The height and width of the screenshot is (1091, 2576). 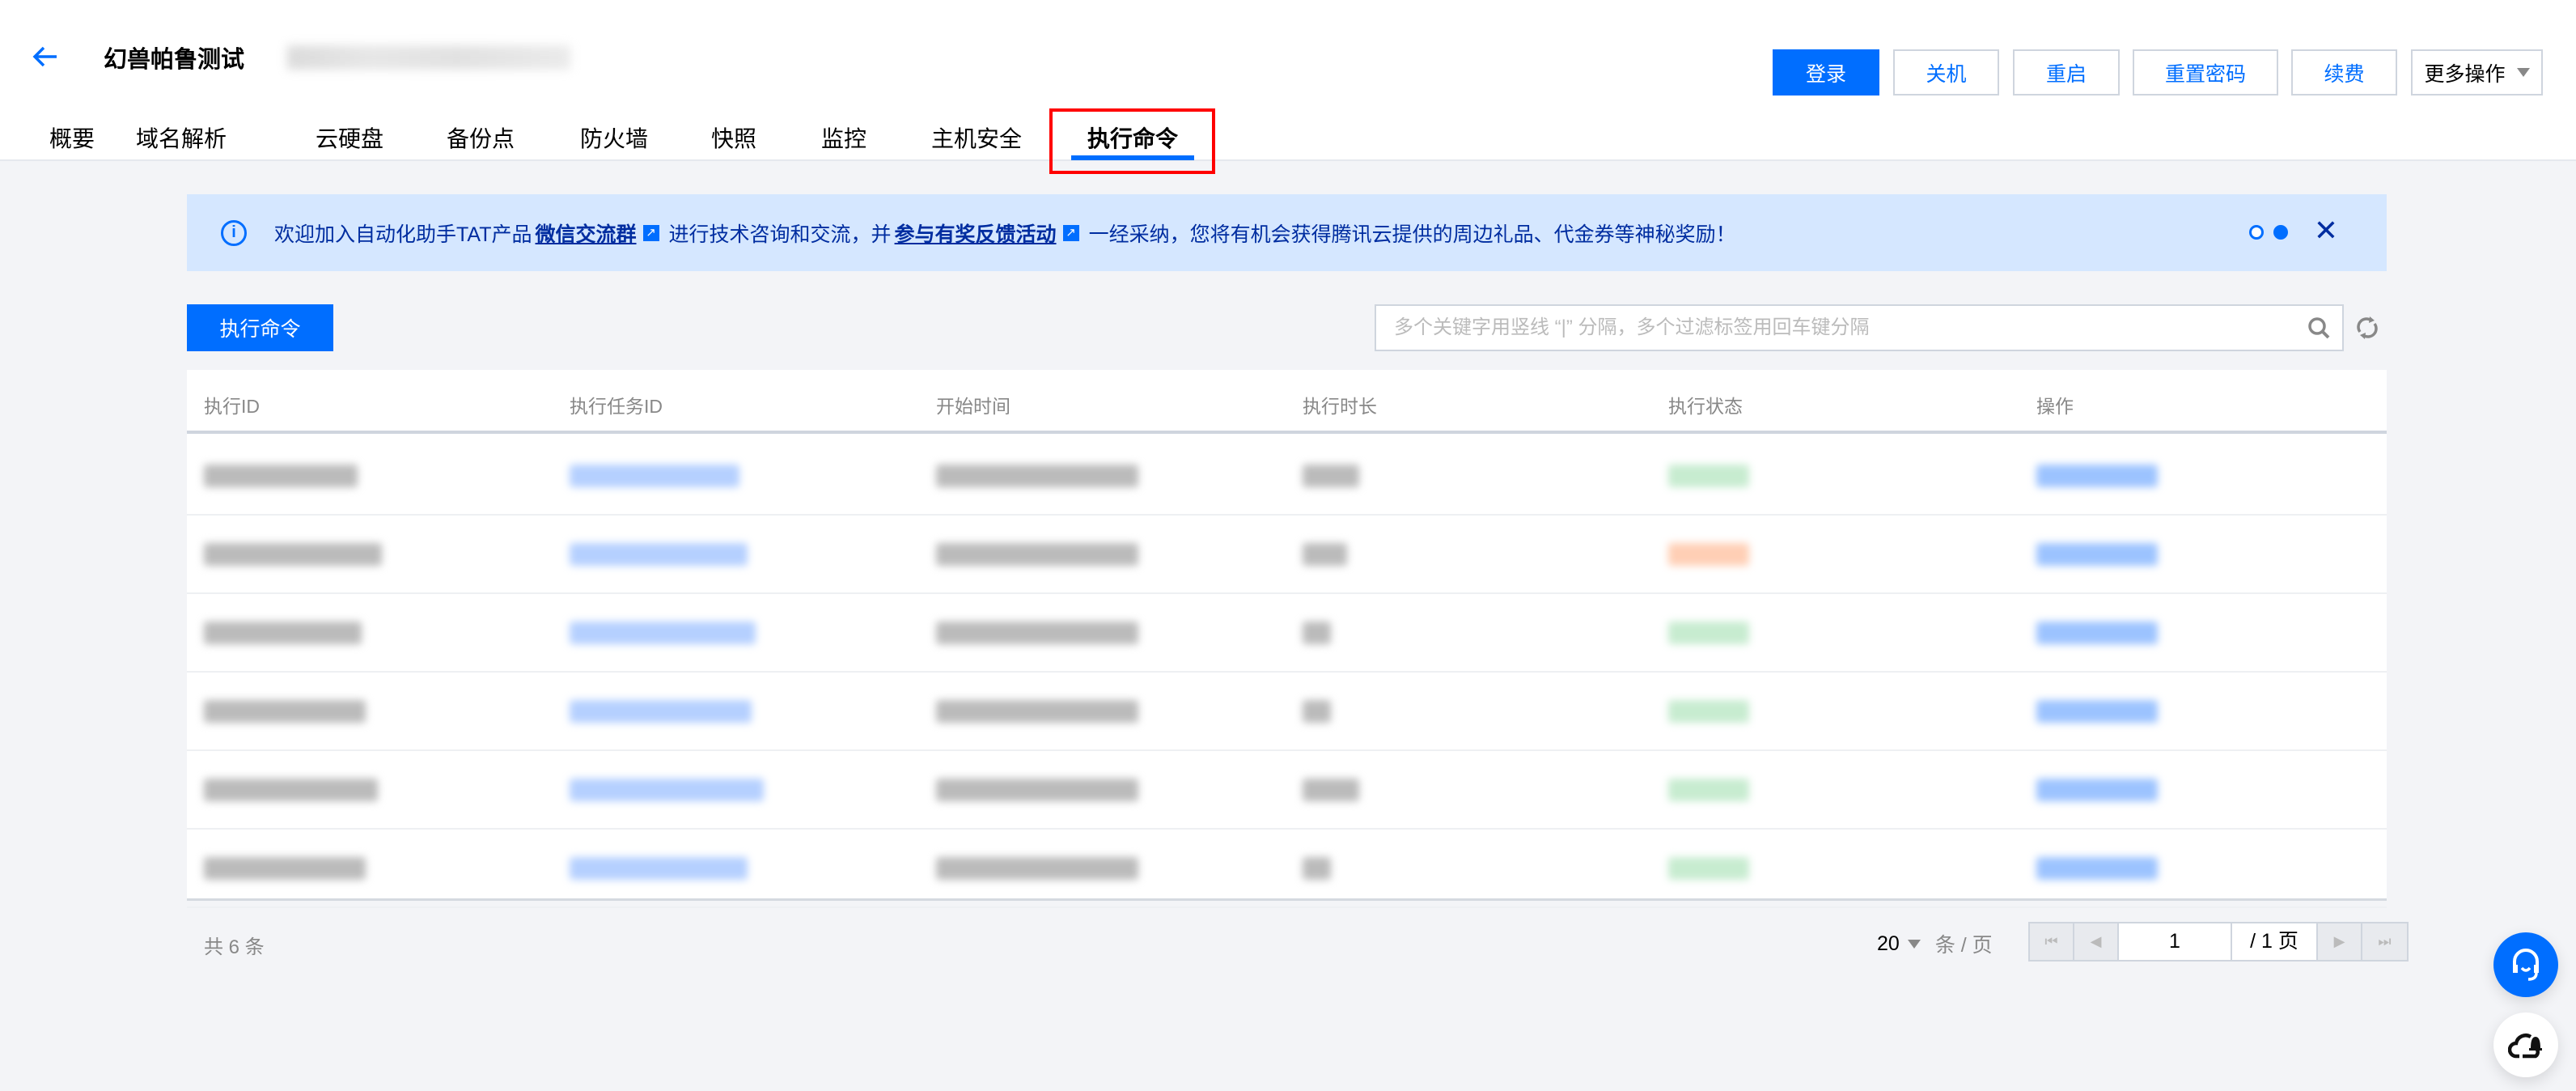 What do you see at coordinates (2367, 328) in the screenshot?
I see `refresh-icon` at bounding box center [2367, 328].